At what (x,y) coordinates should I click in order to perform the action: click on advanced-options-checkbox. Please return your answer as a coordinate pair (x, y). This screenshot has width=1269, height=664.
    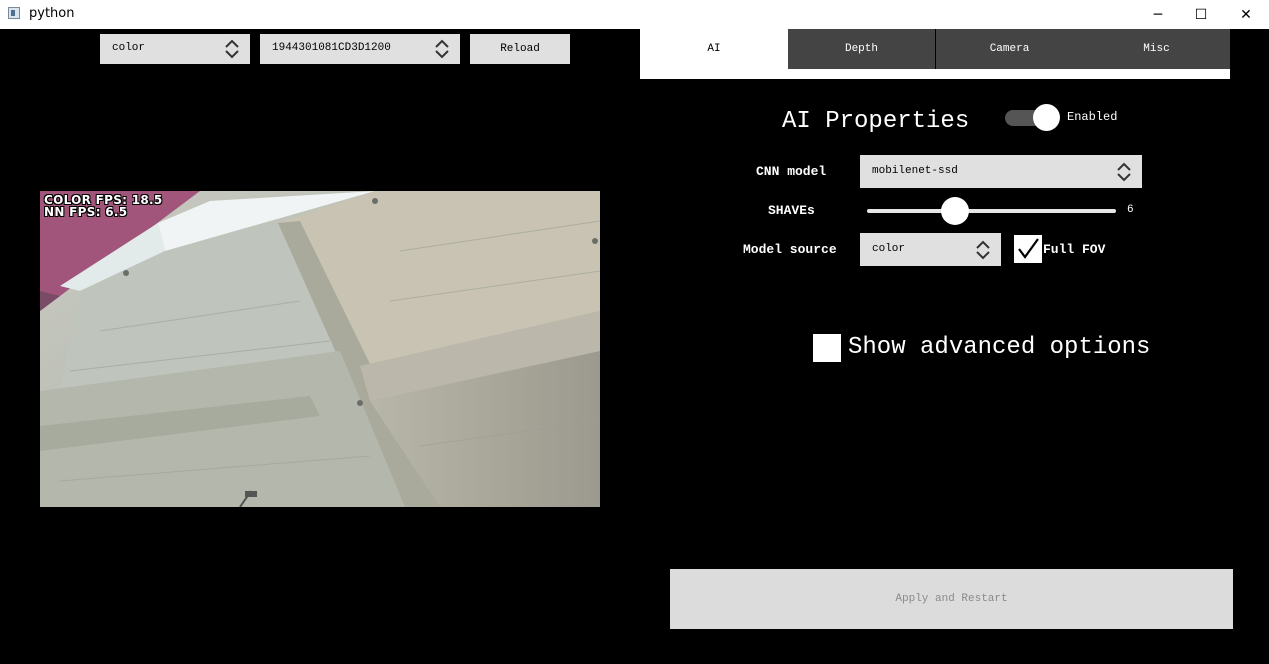
    Looking at the image, I should click on (827, 348).